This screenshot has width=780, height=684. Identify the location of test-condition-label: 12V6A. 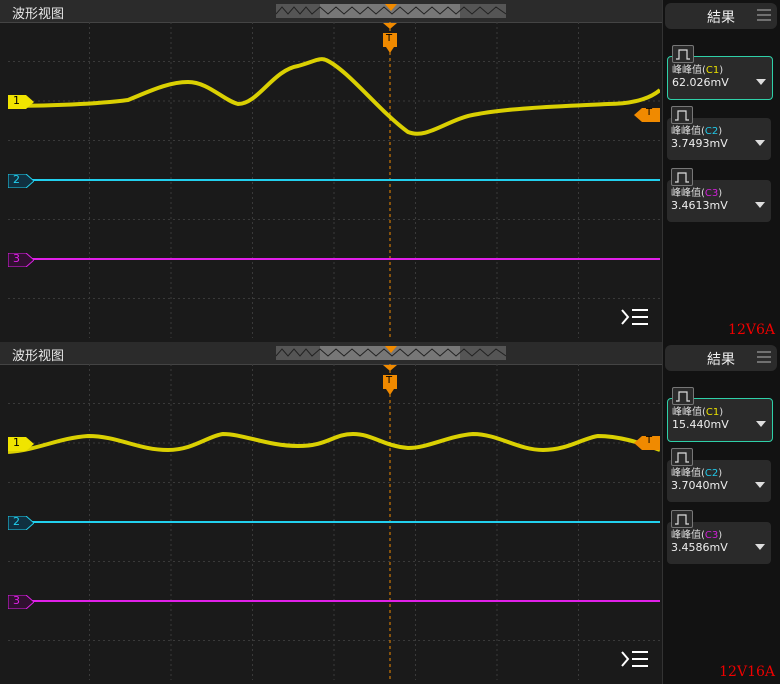
(751, 330).